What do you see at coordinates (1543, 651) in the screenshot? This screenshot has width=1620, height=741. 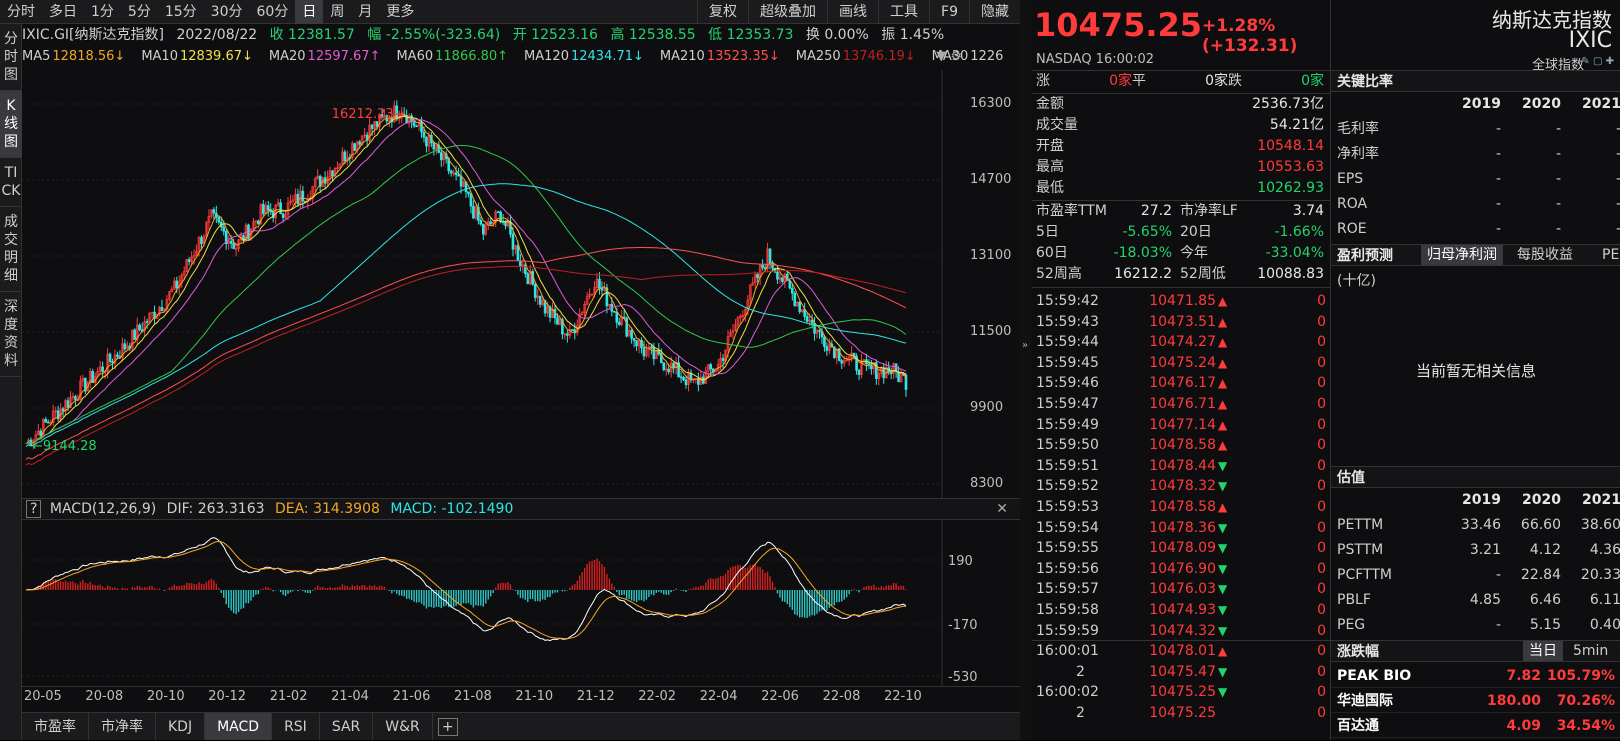 I see `movers-tab-0: 当日` at bounding box center [1543, 651].